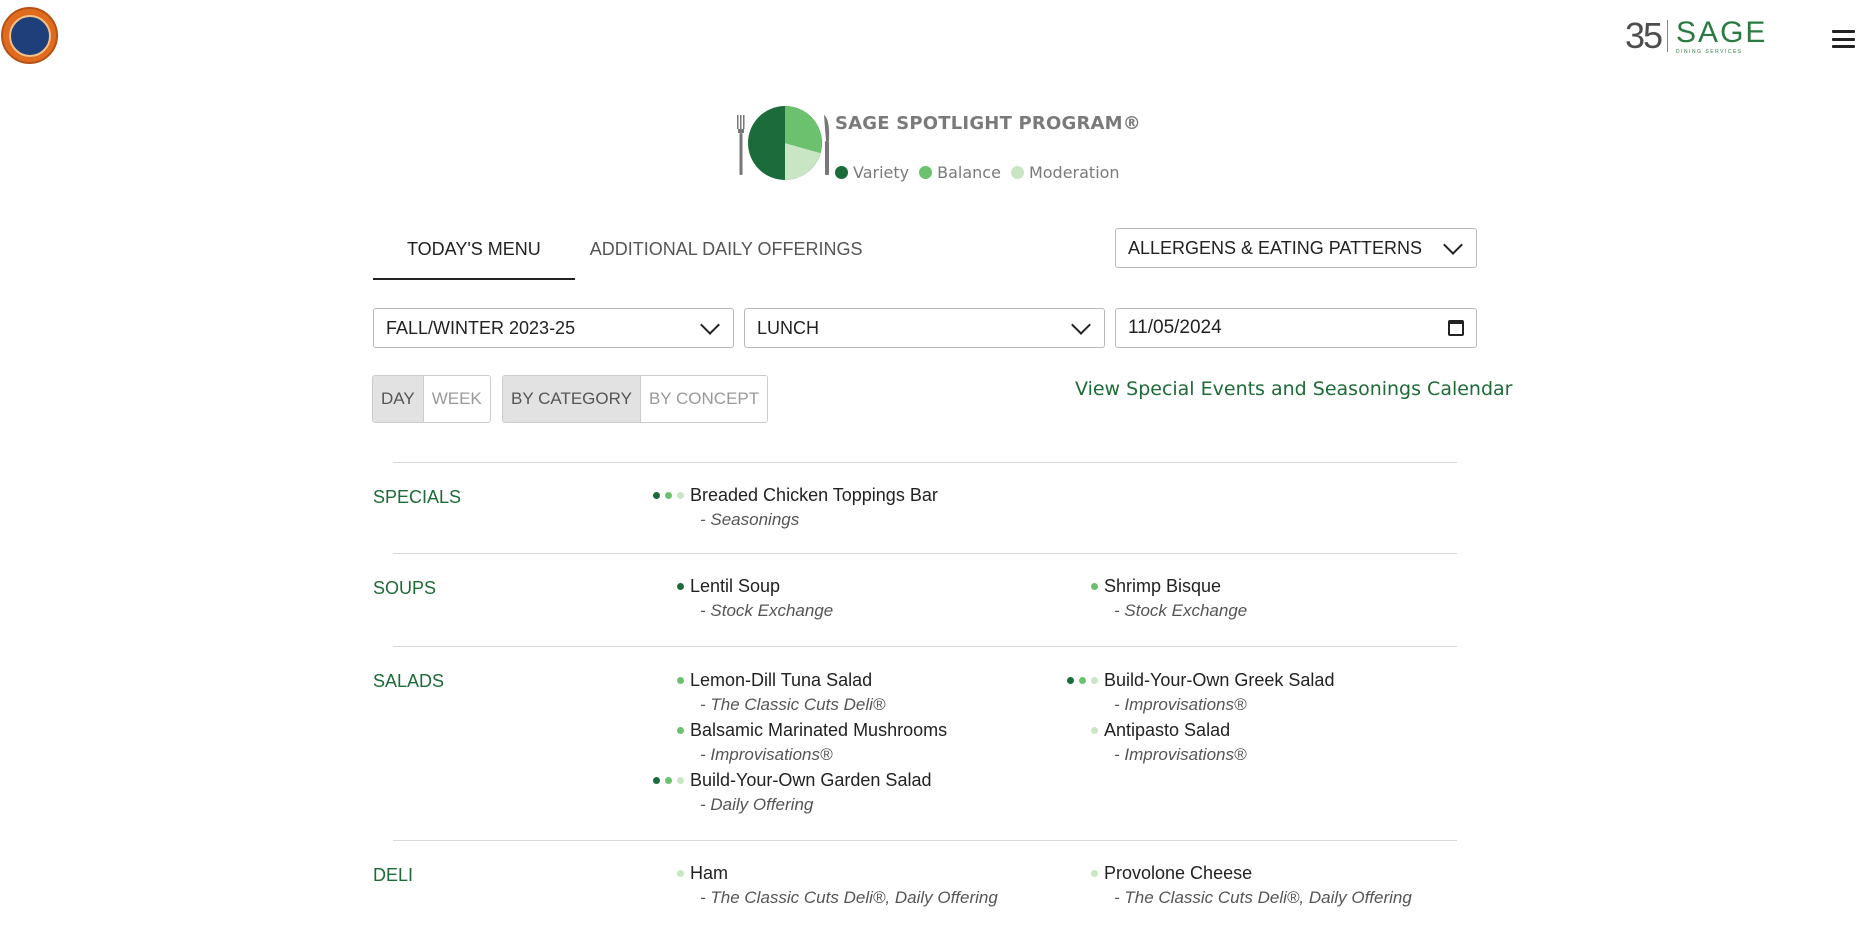 The width and height of the screenshot is (1865, 931). I want to click on category-heading: SPECIALS, so click(417, 497).